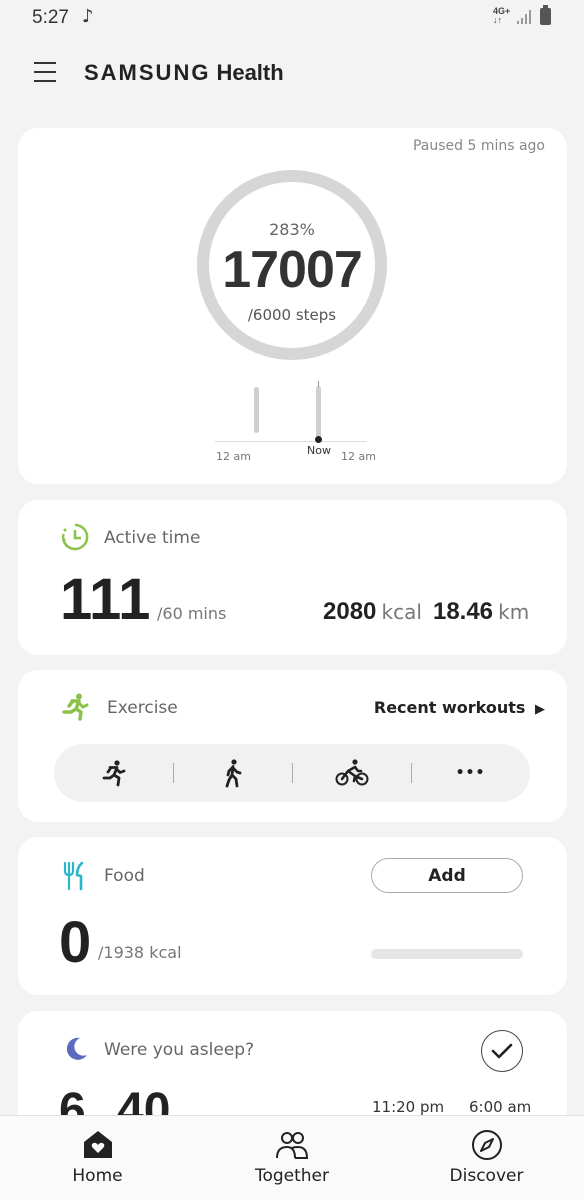  What do you see at coordinates (192, 613) in the screenshot?
I see `active-time-goal: /60 mins` at bounding box center [192, 613].